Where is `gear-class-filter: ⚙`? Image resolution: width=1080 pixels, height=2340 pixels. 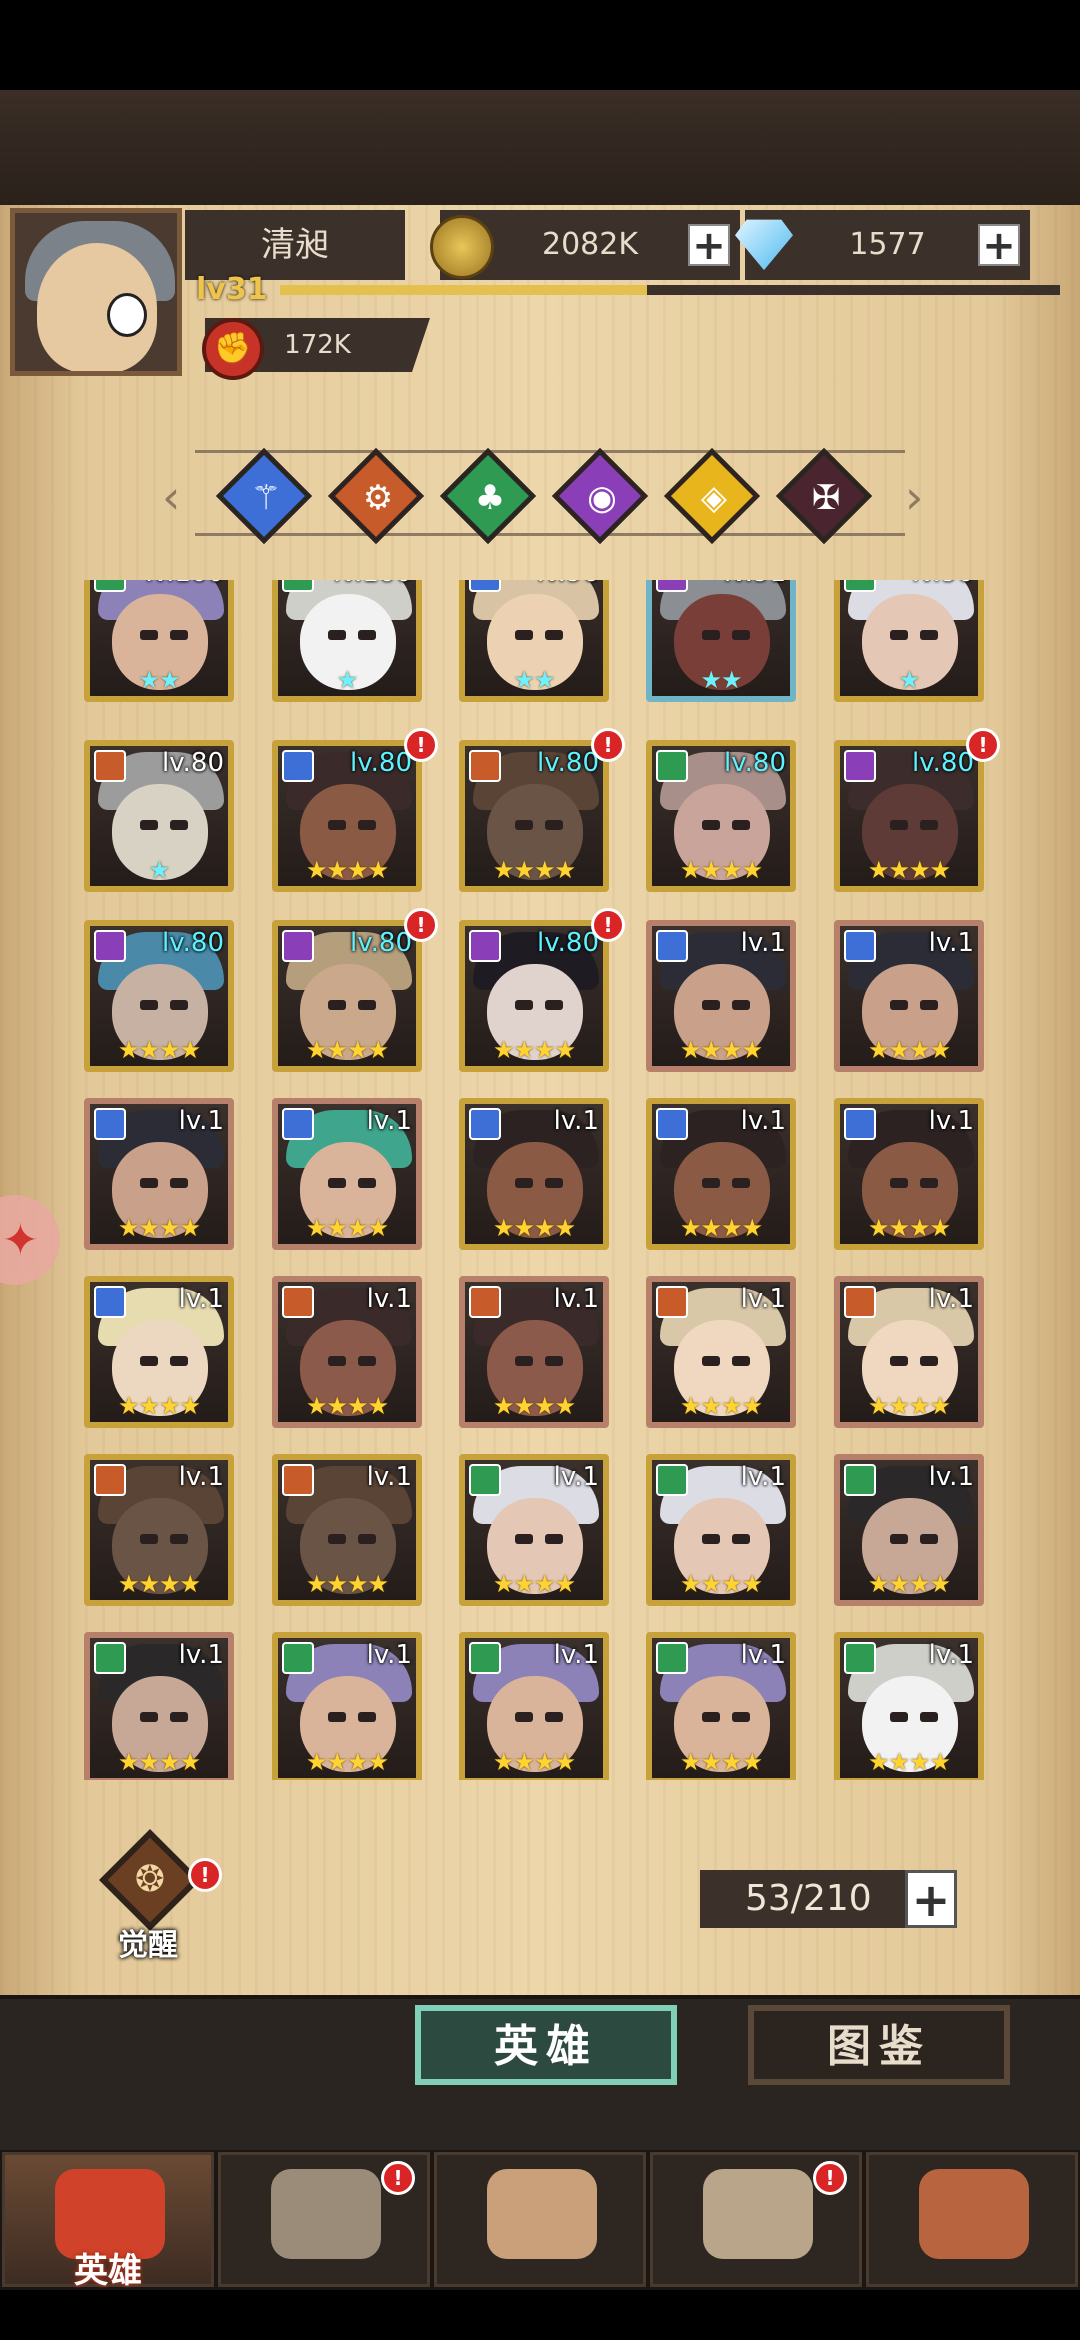 gear-class-filter: ⚙ is located at coordinates (376, 496).